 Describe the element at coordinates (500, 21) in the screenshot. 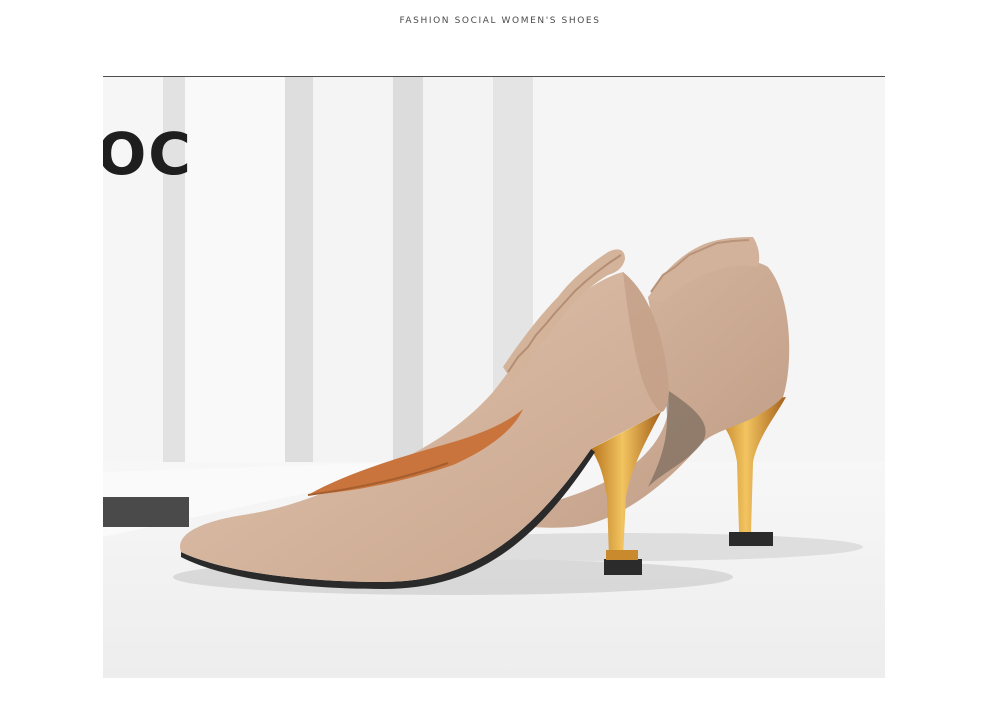

I see `section-title: FASHION SOCIAL WOMEN'S SHOES` at that location.